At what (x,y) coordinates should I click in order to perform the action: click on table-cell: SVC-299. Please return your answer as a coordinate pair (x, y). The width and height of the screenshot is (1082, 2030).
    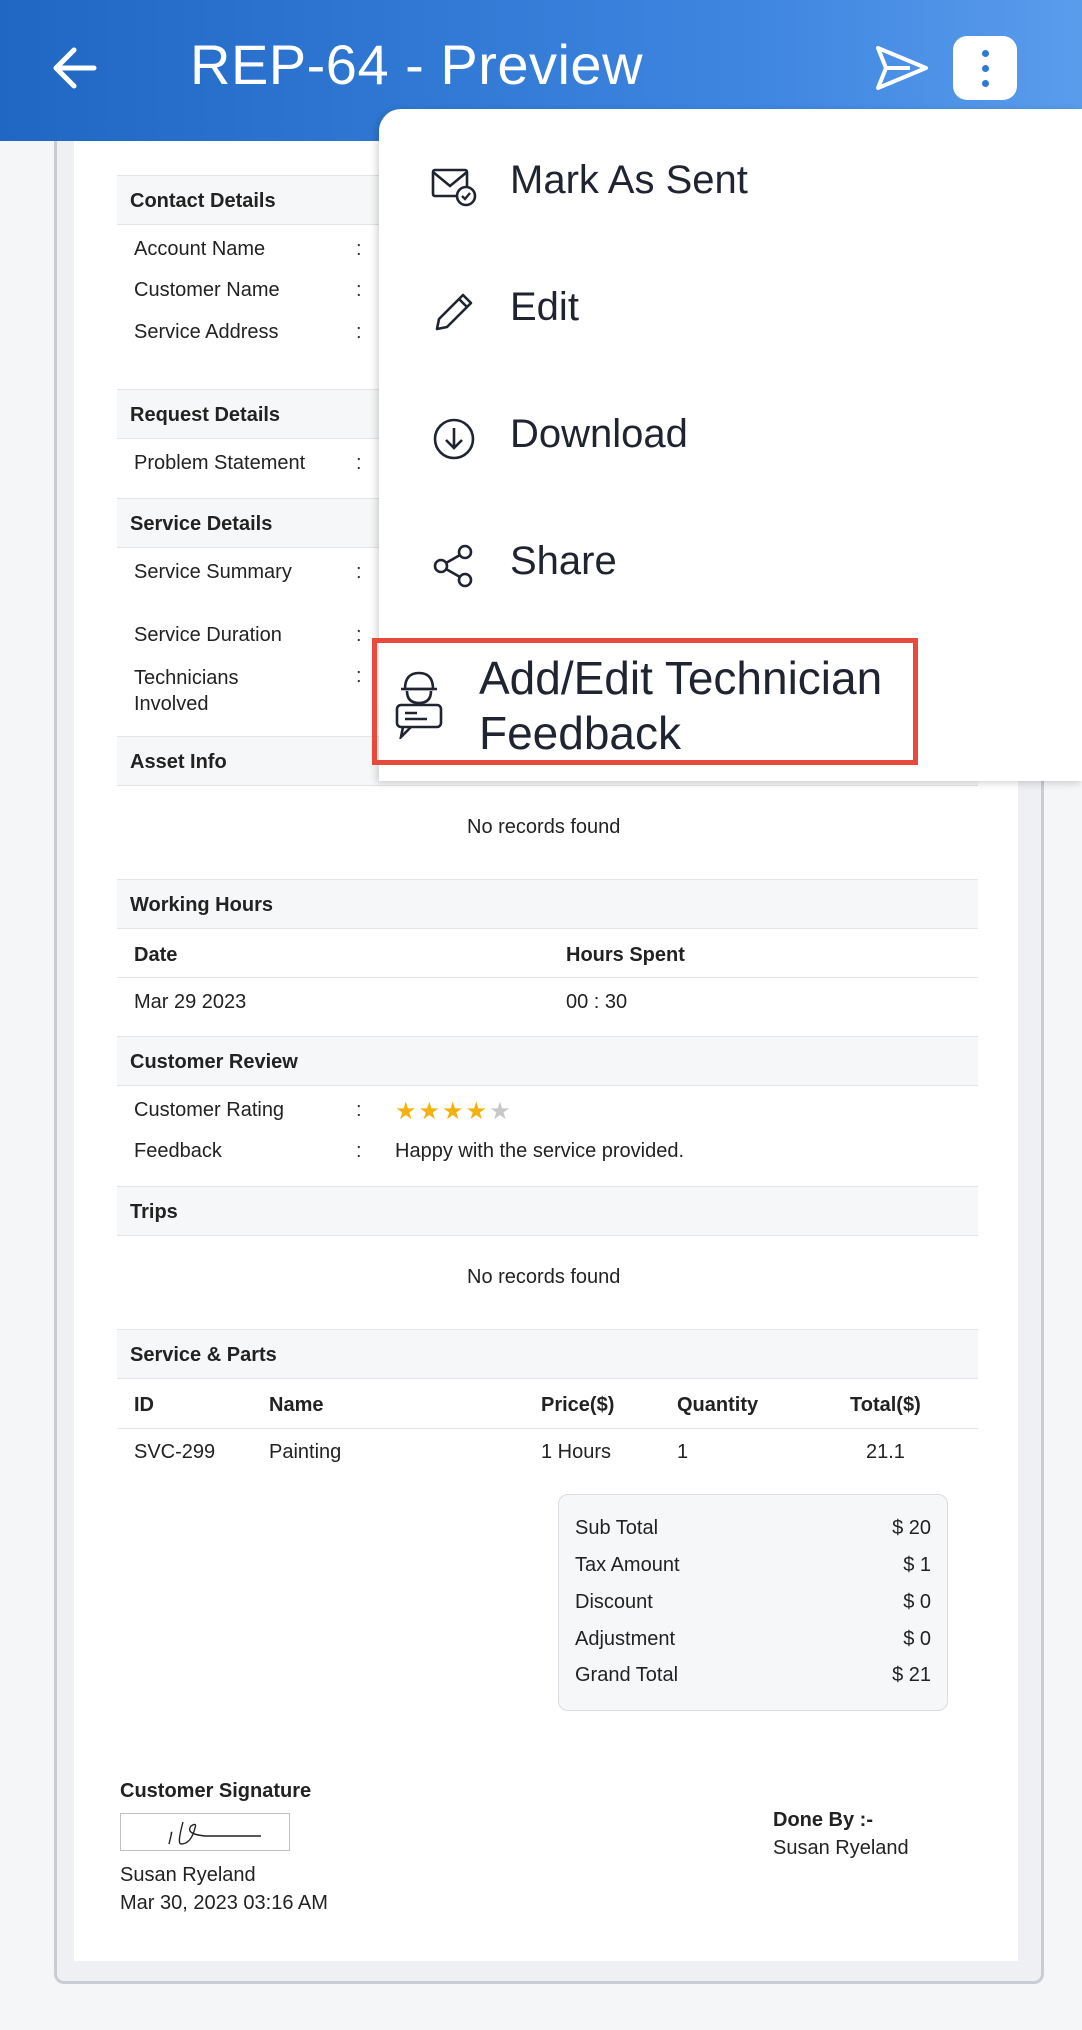
    Looking at the image, I should click on (175, 1452).